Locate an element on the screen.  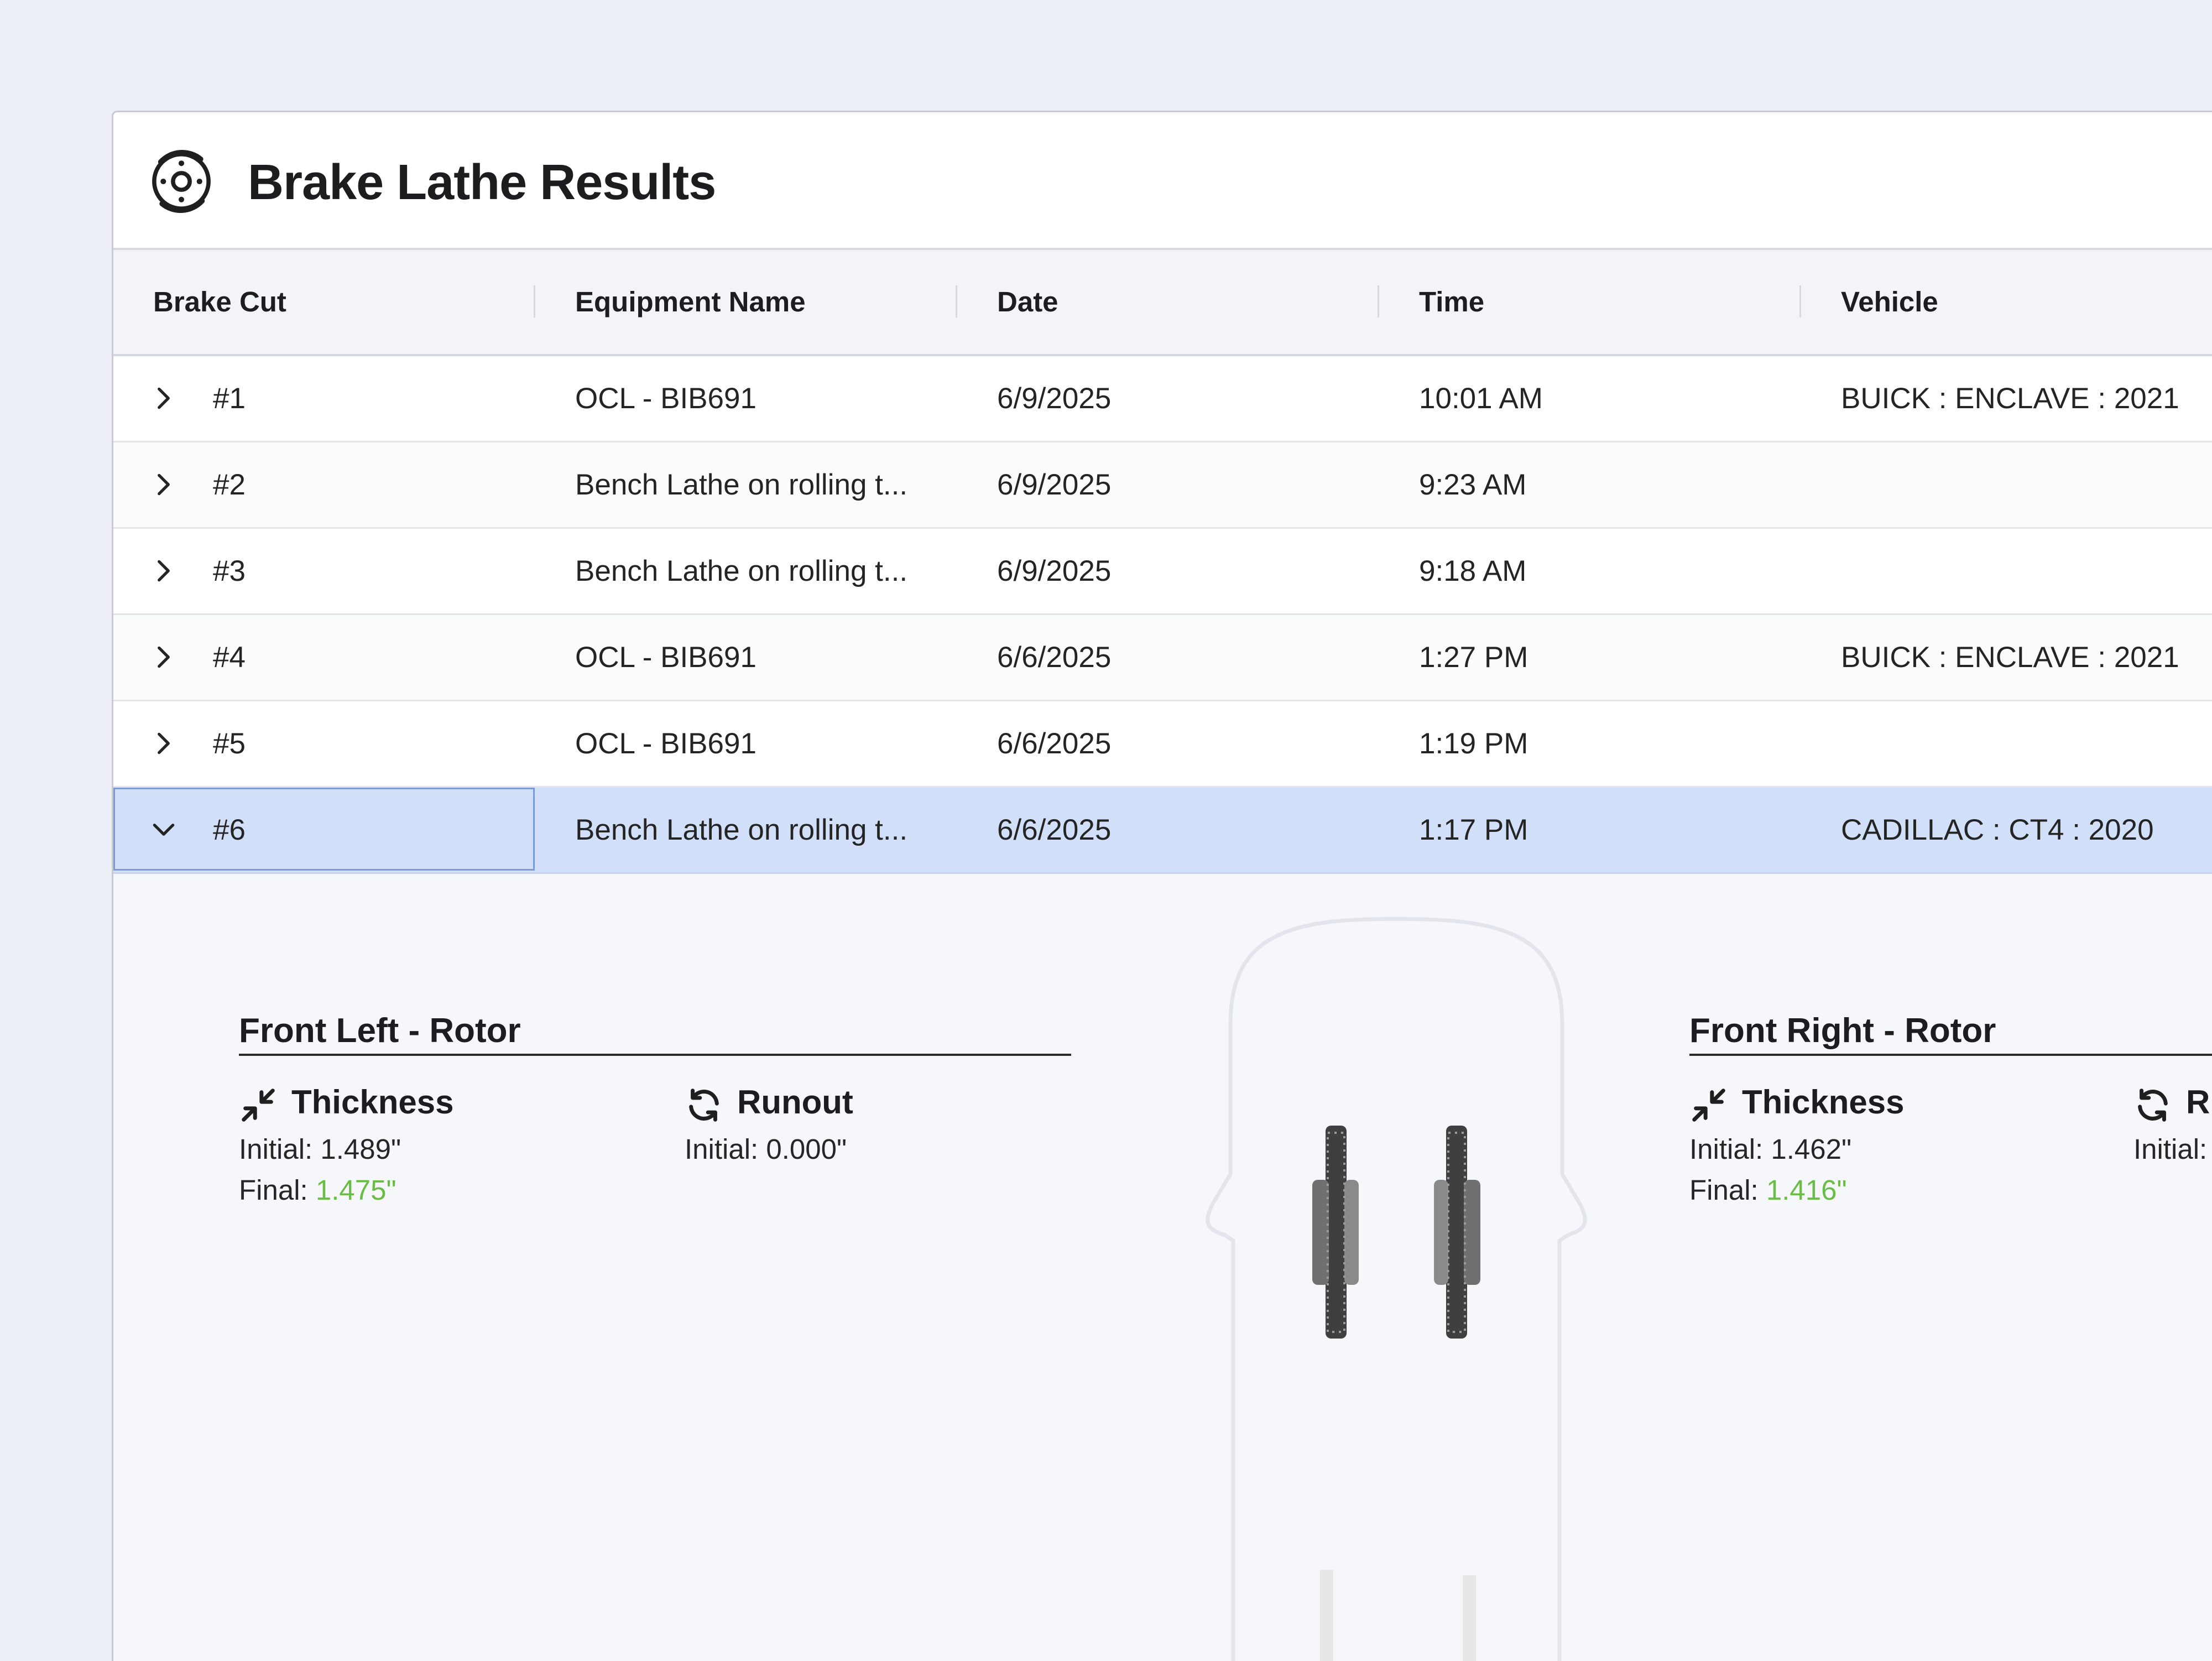
thickness-final: Final: 1.416" is located at coordinates (1768, 1190).